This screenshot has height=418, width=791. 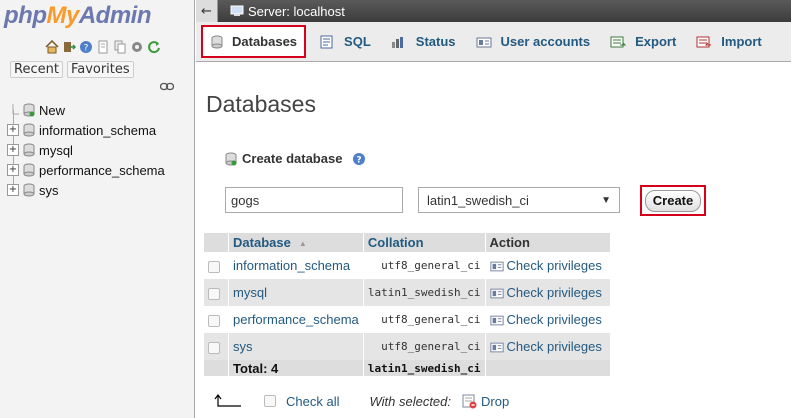 What do you see at coordinates (296, 319) in the screenshot?
I see `database-link: performance_schema` at bounding box center [296, 319].